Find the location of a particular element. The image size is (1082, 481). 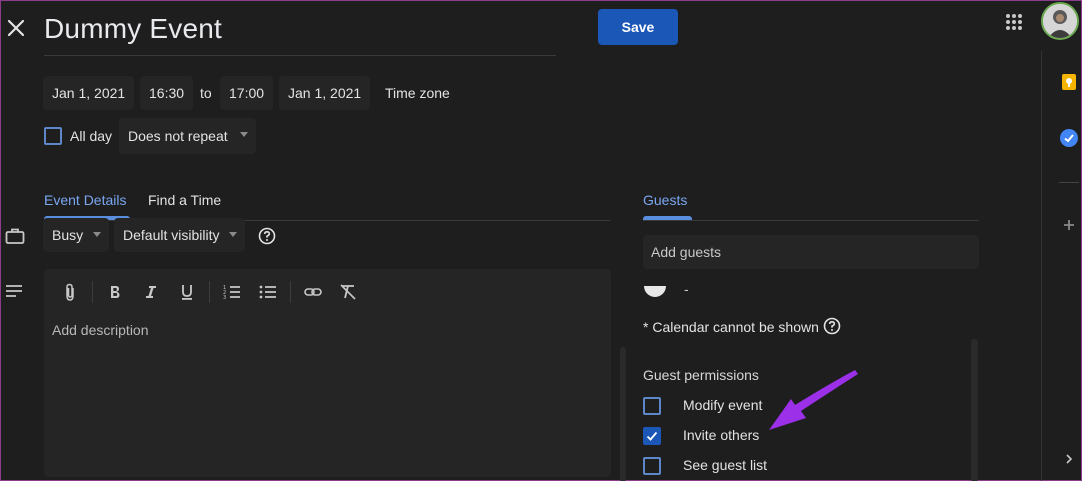

end-time-field: 17:00 is located at coordinates (247, 93).